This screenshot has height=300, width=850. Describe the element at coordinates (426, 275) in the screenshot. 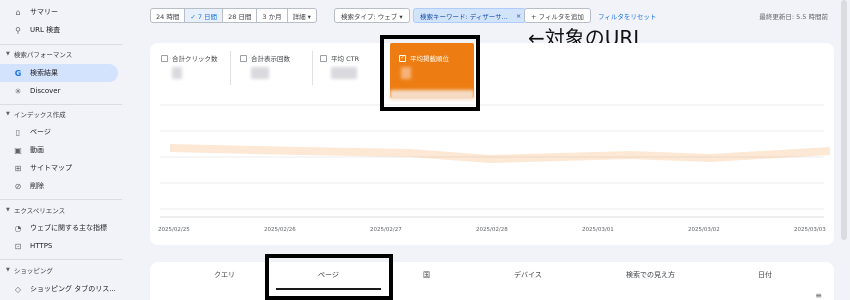

I see `tab-countries: 国` at that location.